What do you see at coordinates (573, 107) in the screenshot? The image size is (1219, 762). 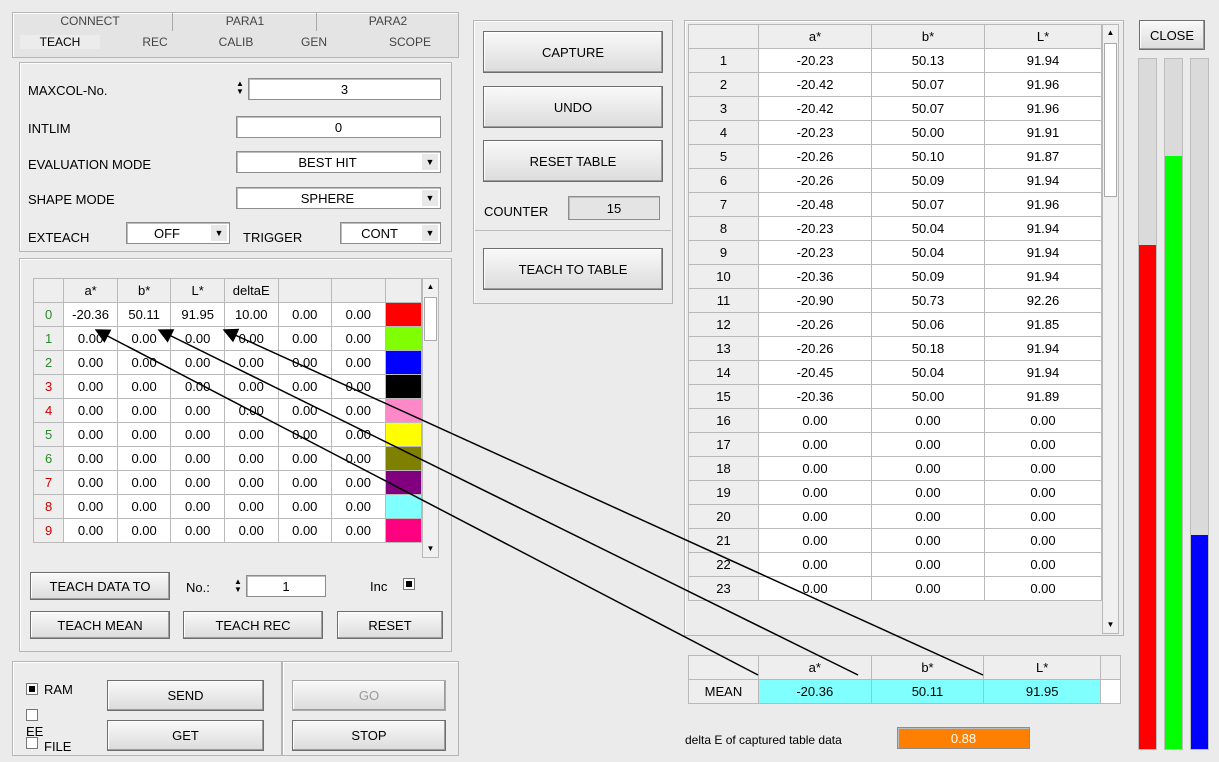 I see `undo-button: UNDO` at bounding box center [573, 107].